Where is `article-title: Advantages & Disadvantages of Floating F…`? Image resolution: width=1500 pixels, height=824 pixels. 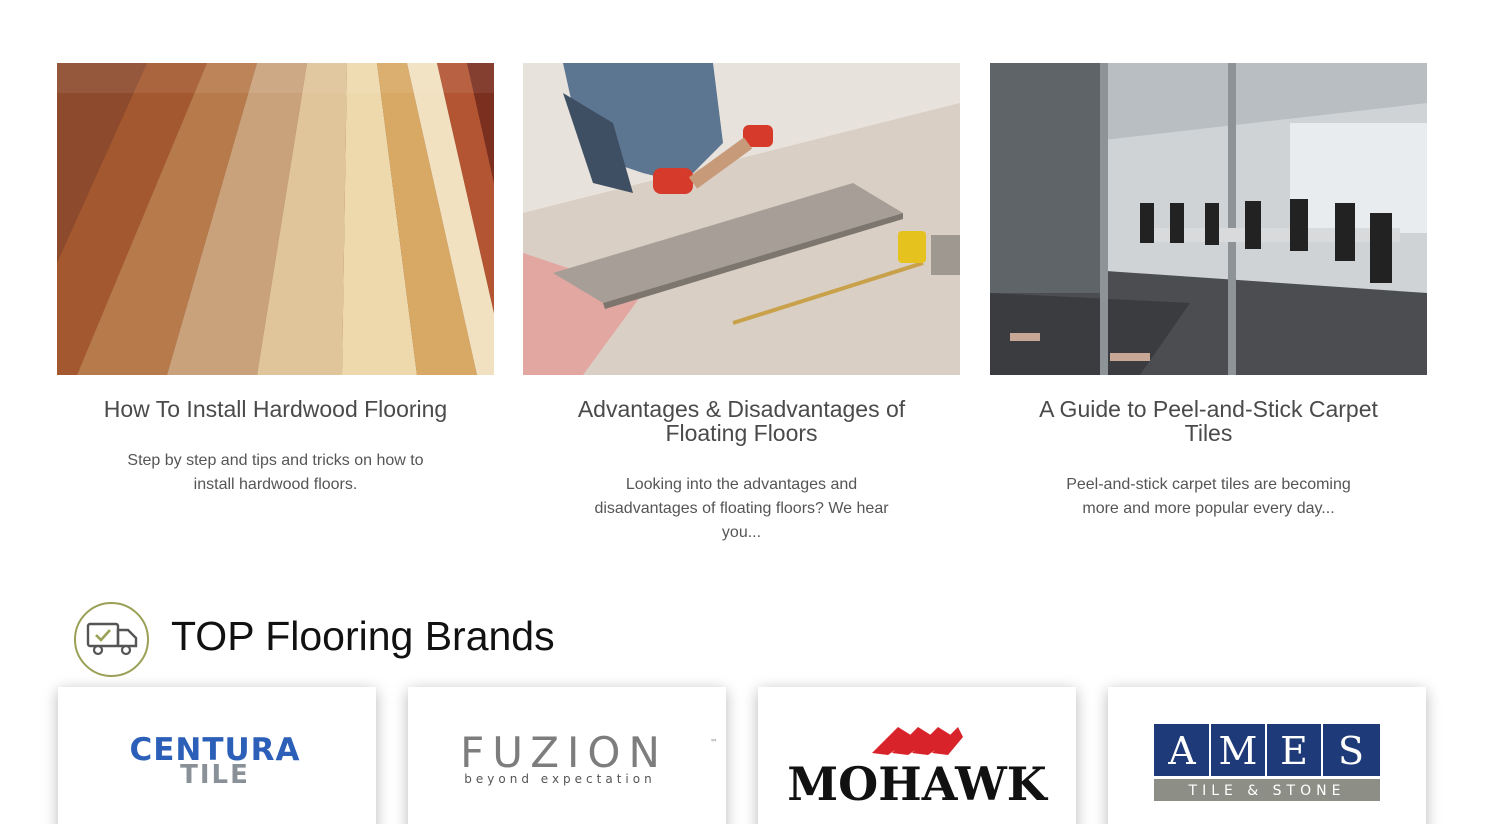 article-title: Advantages & Disadvantages of Floating F… is located at coordinates (741, 421).